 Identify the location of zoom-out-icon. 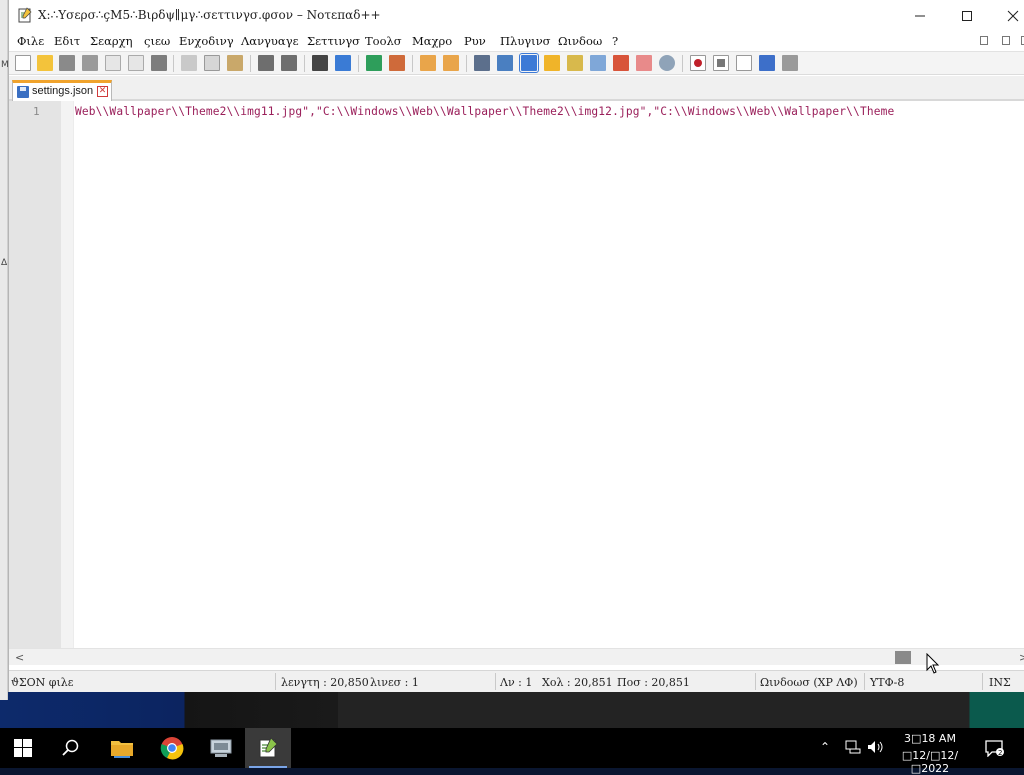
(397, 63).